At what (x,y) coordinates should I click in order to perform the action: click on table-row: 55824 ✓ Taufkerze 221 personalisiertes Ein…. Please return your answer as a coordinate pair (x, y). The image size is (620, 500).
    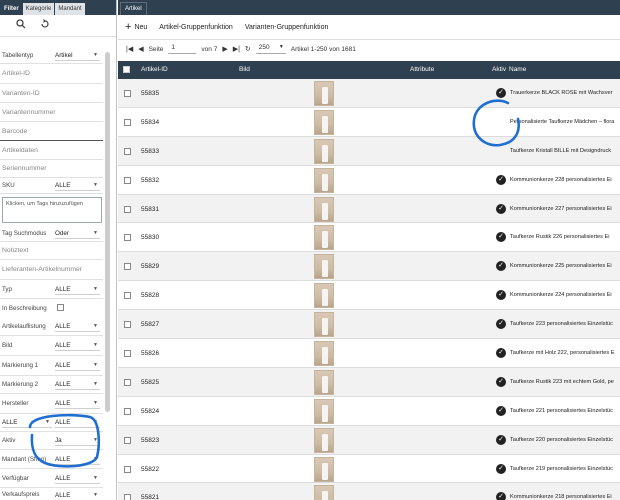
    Looking at the image, I should click on (369, 411).